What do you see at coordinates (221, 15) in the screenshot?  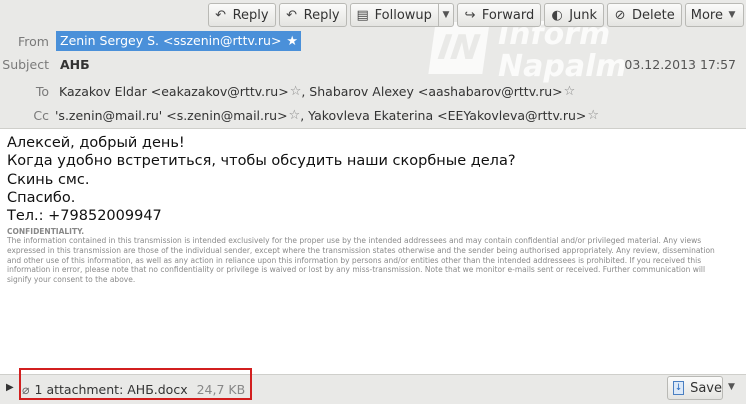 I see `reply-icon: ↶` at bounding box center [221, 15].